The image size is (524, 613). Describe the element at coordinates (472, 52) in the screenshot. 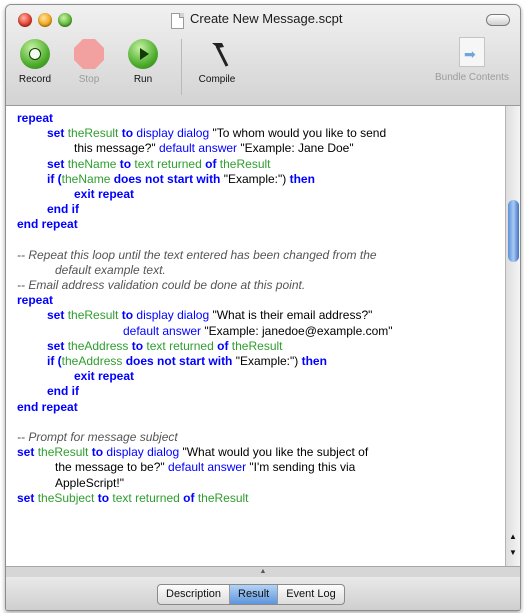

I see `bundle-contents-icon: ➡` at that location.